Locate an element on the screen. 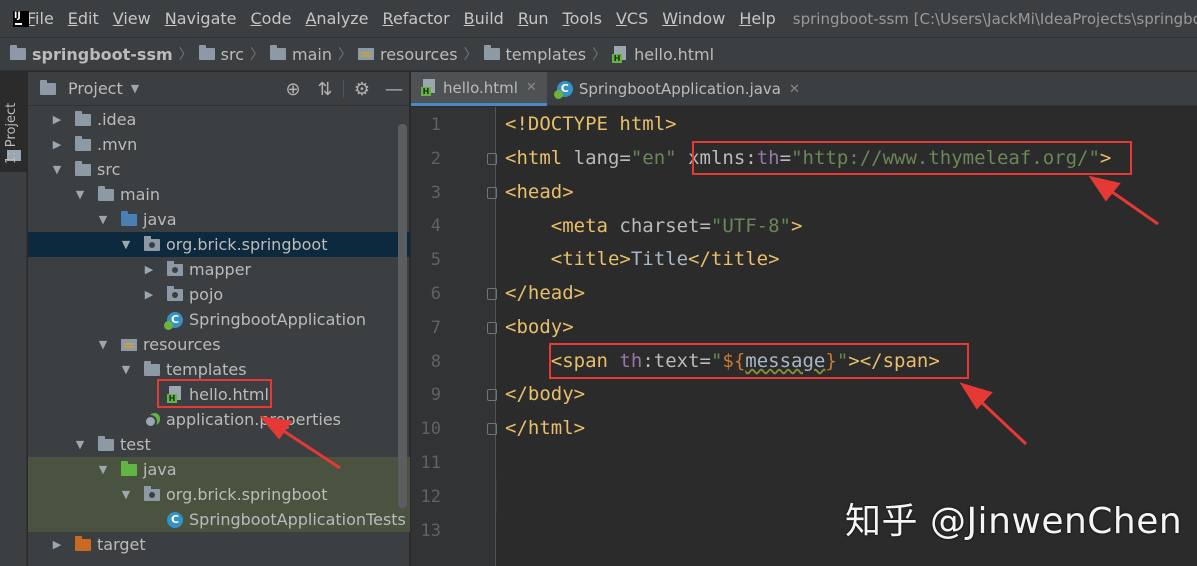 The width and height of the screenshot is (1197, 566). arrow-span is located at coordinates (1000, 420).